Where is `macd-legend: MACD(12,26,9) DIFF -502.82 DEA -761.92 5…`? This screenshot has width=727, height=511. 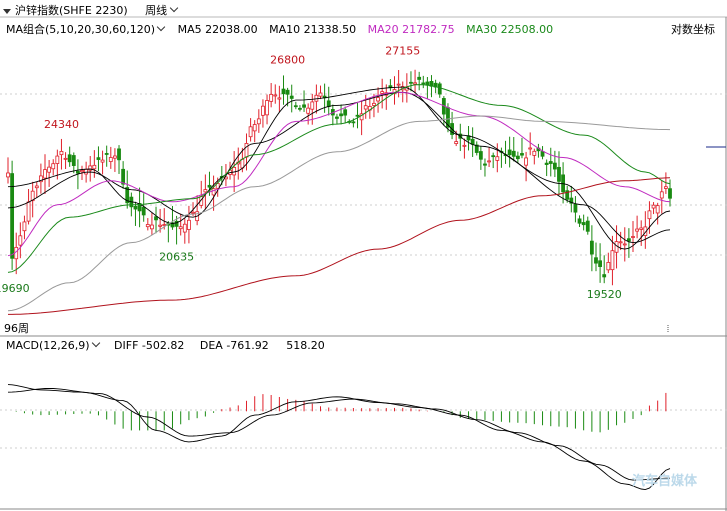 macd-legend: MACD(12,26,9) DIFF -502.82 DEA -761.92 5… is located at coordinates (165, 345).